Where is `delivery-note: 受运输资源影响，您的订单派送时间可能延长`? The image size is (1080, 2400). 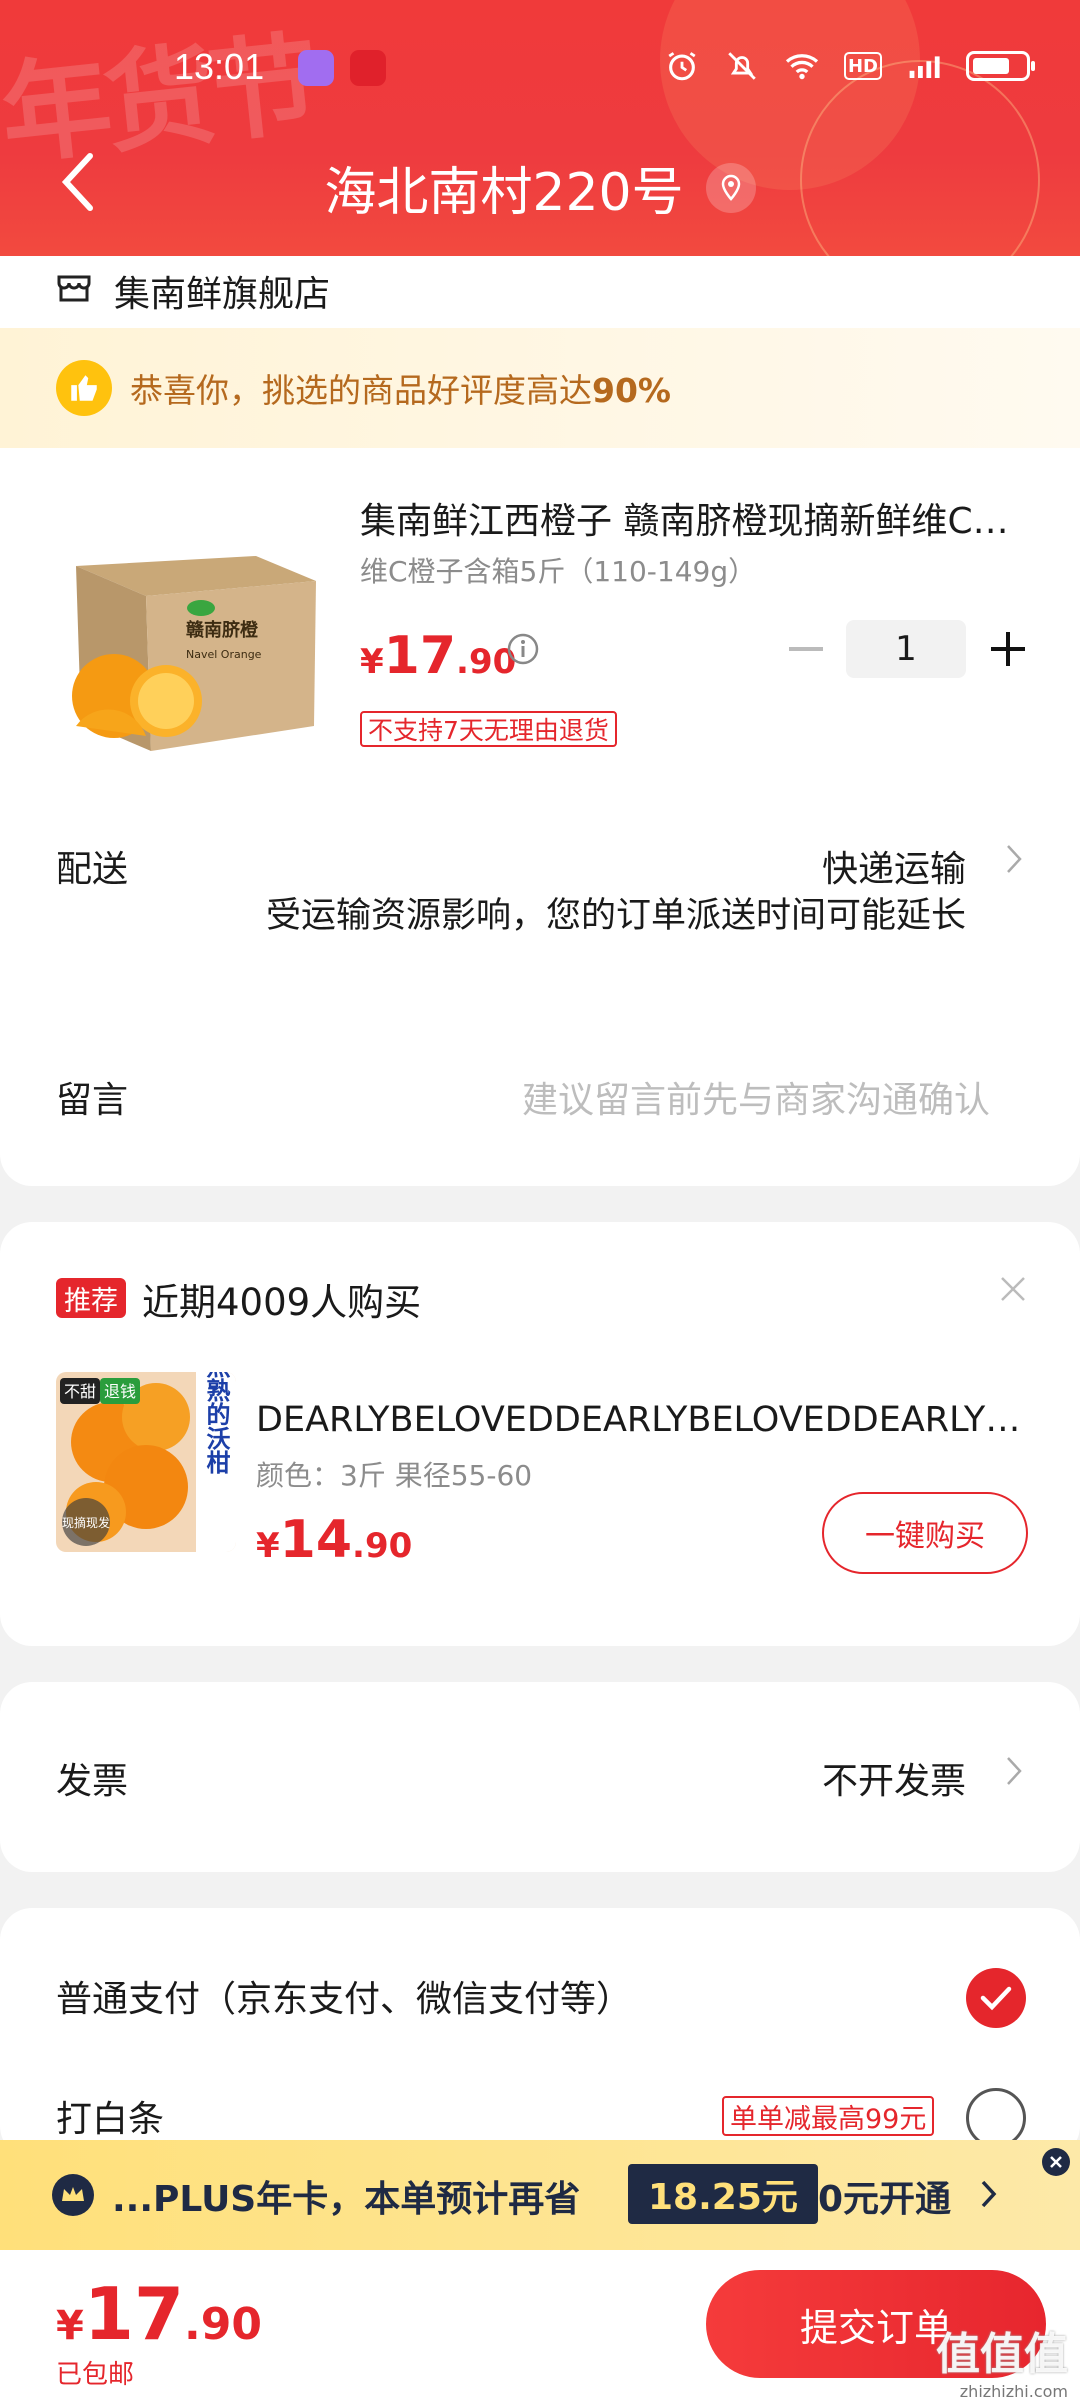 delivery-note: 受运输资源影响，您的订单派送时间可能延长 is located at coordinates (615, 916).